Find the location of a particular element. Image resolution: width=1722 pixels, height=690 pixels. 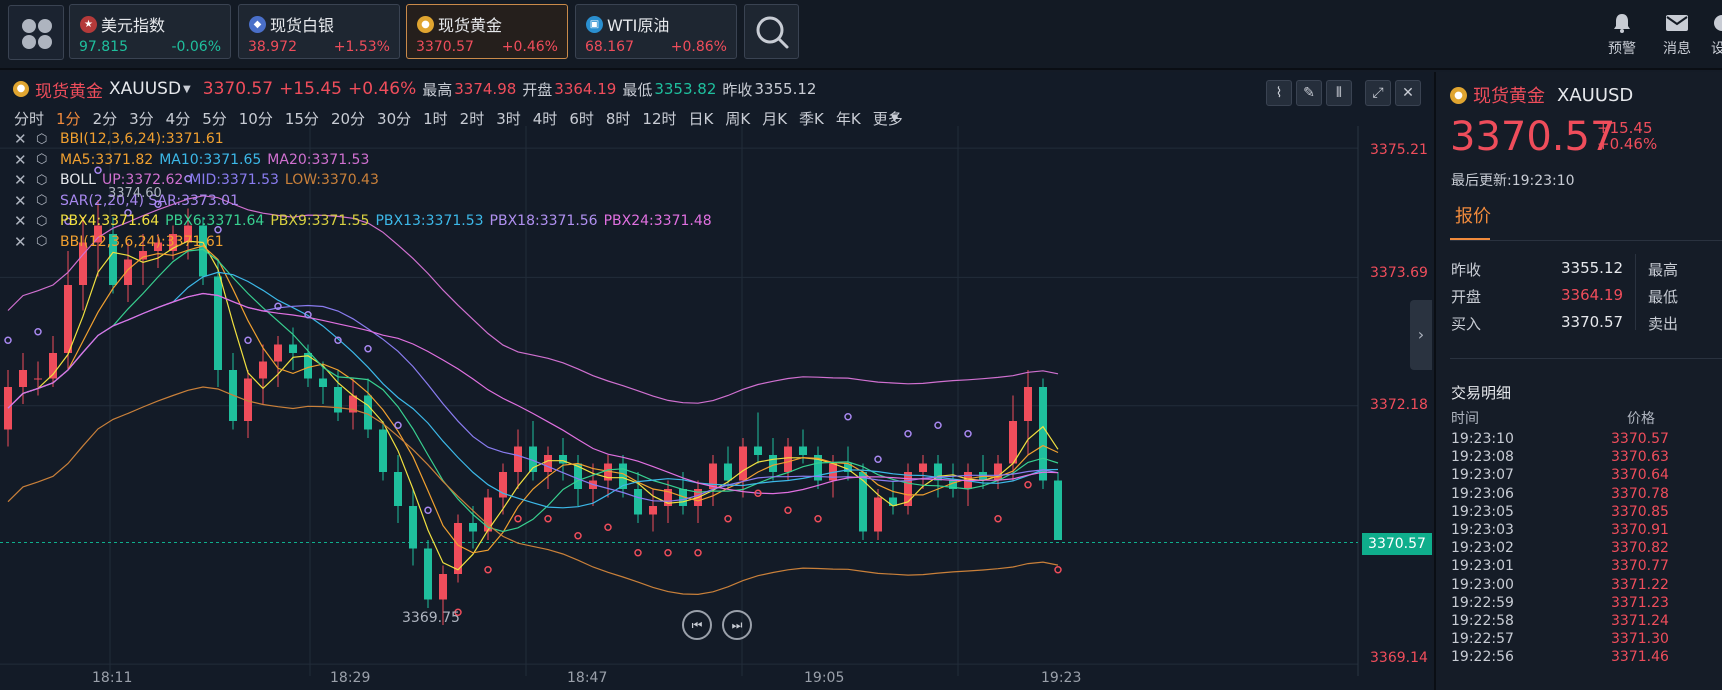

stat-label-right: 最高 is located at coordinates (1663, 270).